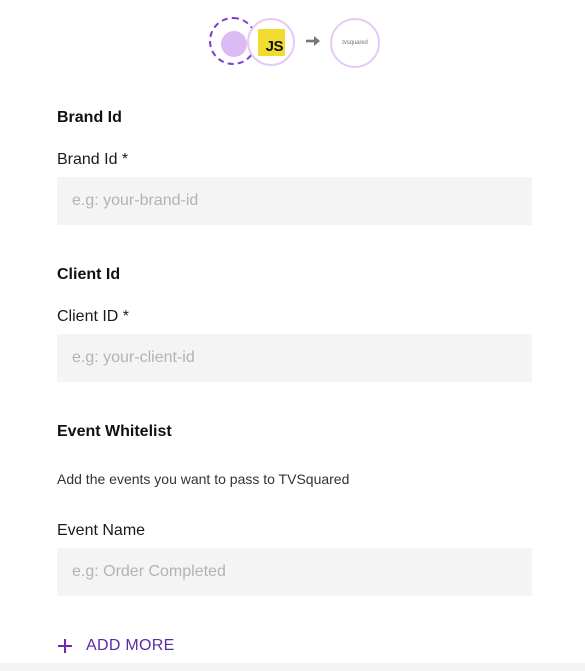 This screenshot has height=671, width=585. Describe the element at coordinates (234, 44) in the screenshot. I see `source-placeholder-dot` at that location.